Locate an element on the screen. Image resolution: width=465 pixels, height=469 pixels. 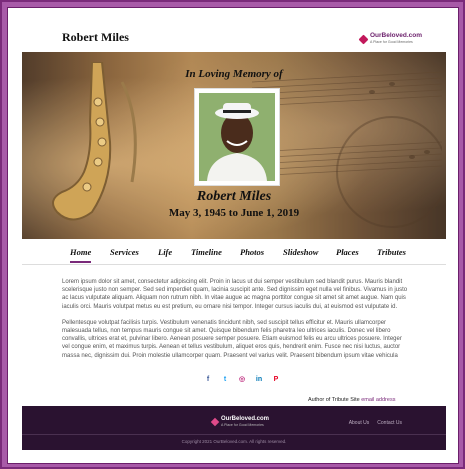
pinterest-icon: P is located at coordinates (276, 380).